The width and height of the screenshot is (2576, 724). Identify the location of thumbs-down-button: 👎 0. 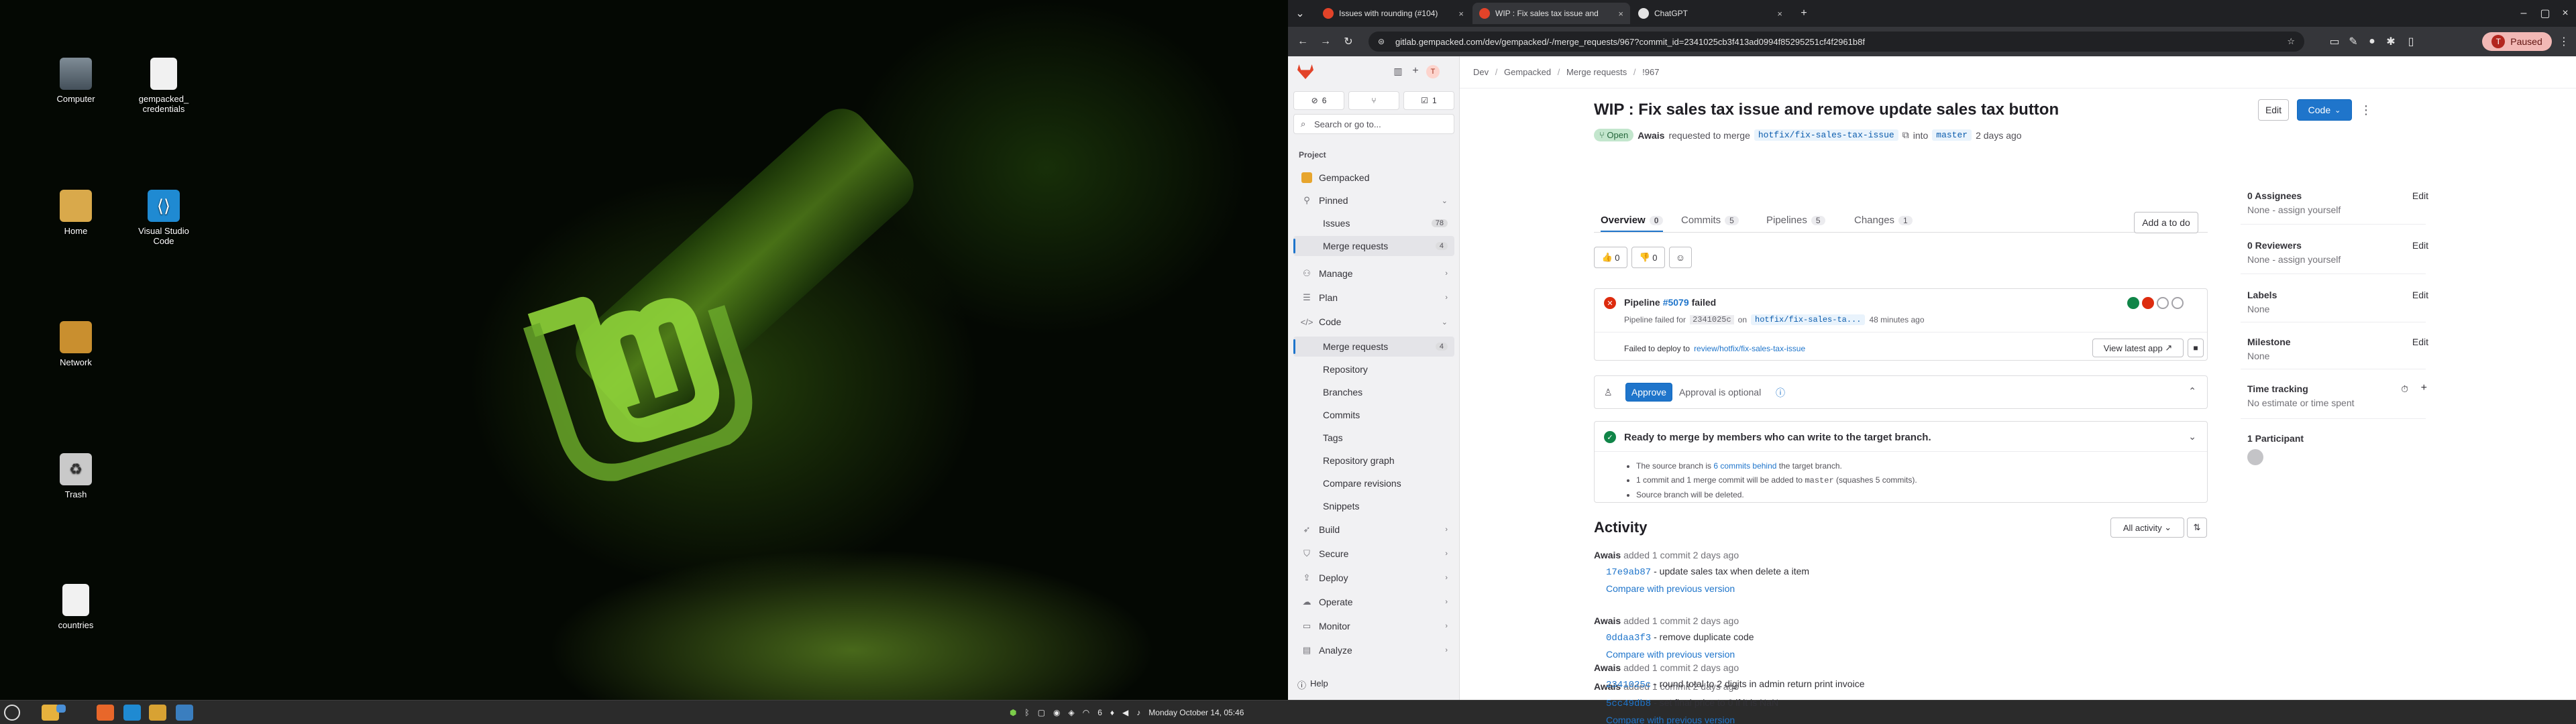
(1648, 257).